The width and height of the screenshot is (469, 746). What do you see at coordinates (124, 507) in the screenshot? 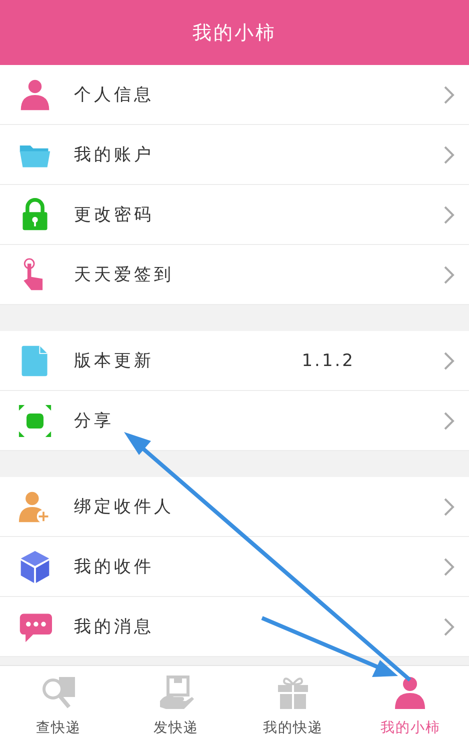
I see `menu-label: 绑定收件人` at bounding box center [124, 507].